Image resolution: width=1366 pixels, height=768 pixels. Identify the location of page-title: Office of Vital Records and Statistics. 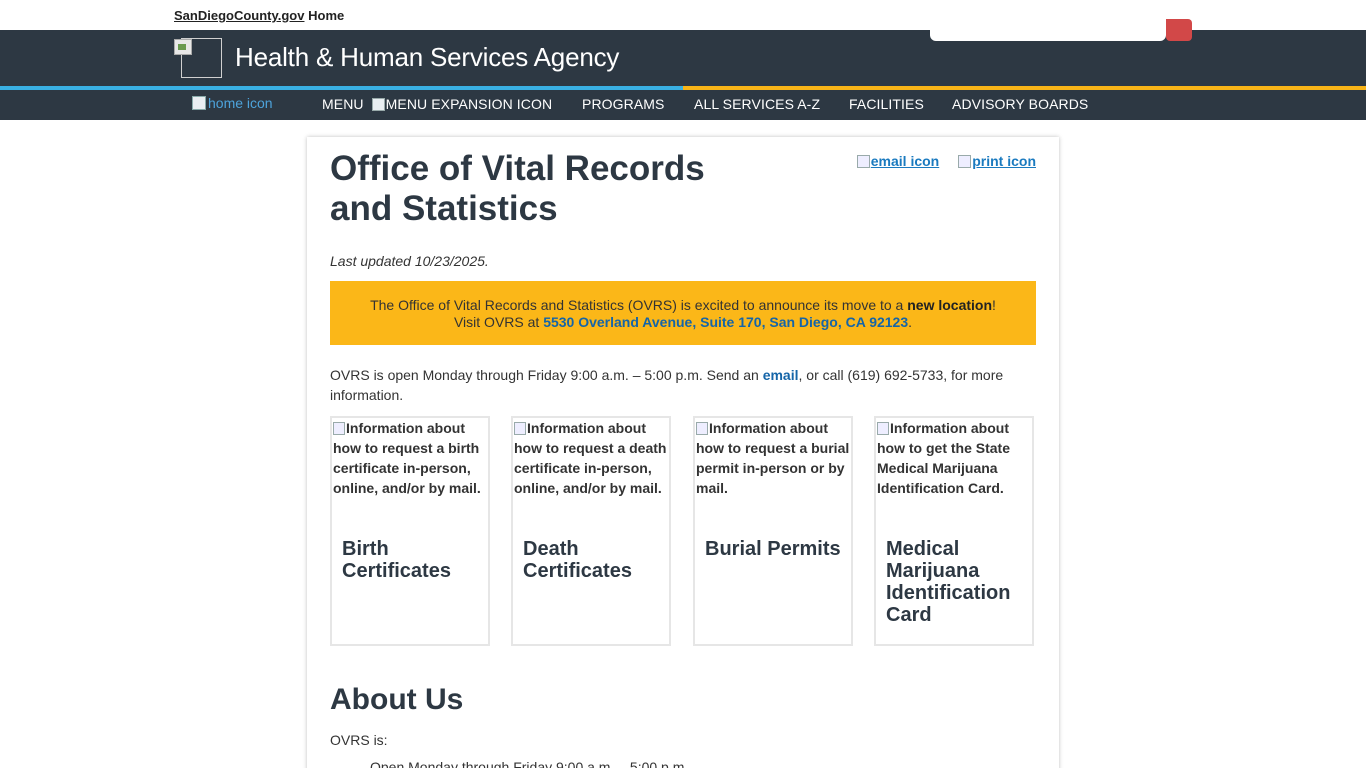
(517, 188).